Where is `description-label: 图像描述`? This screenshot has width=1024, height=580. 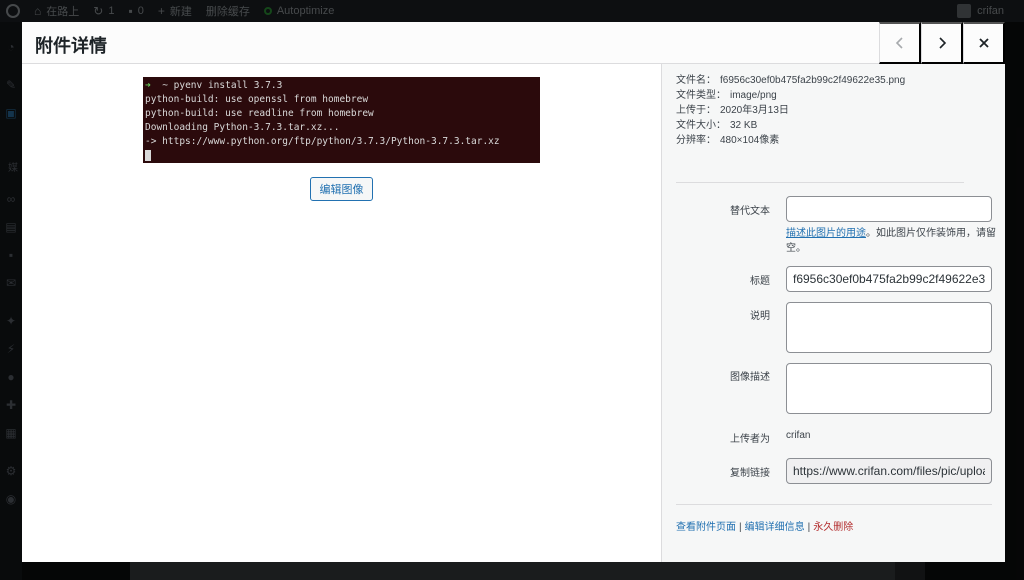
description-label: 图像描述 is located at coordinates (750, 377).